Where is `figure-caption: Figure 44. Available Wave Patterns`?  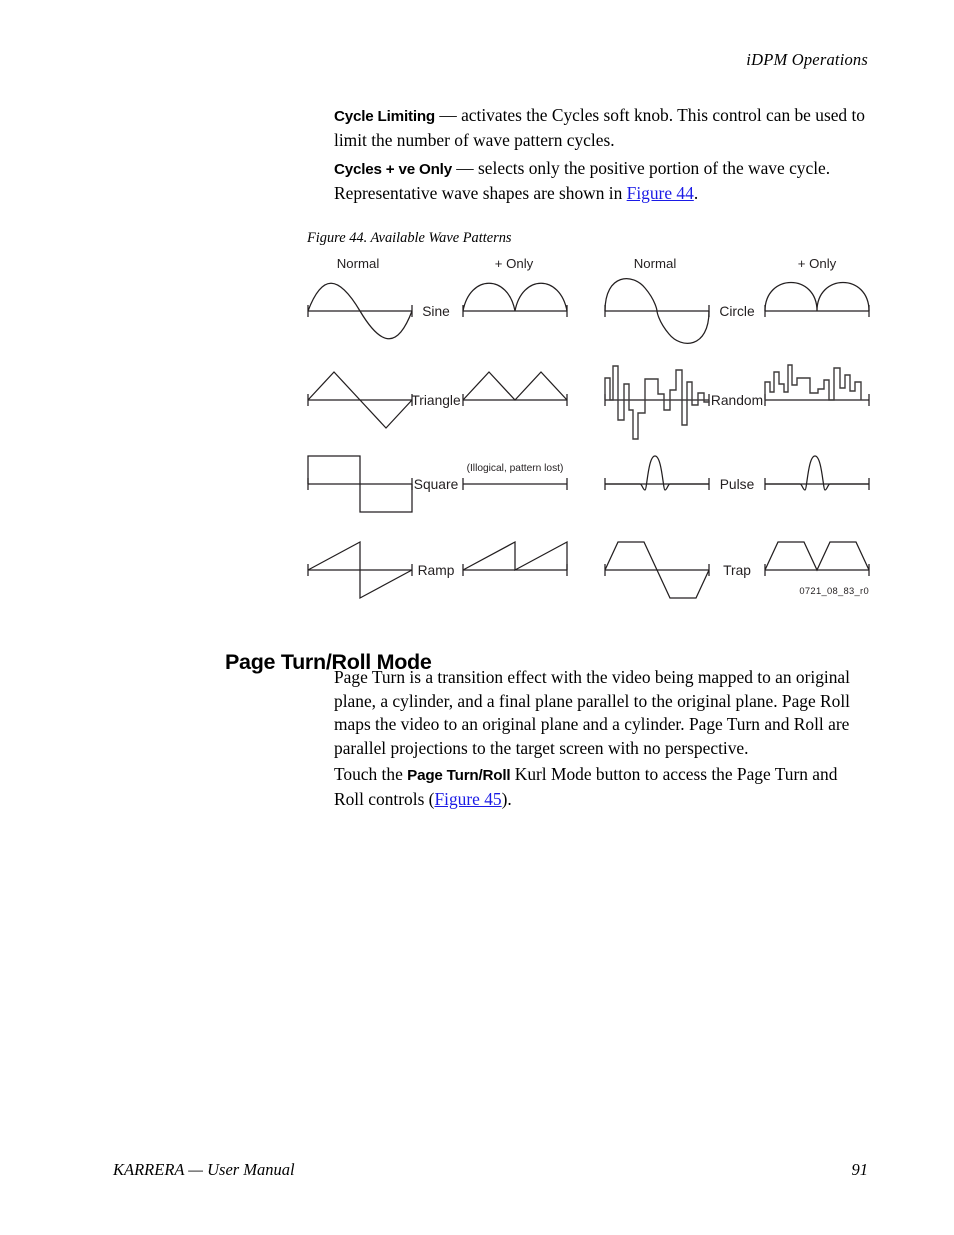 figure-caption: Figure 44. Available Wave Patterns is located at coordinates (409, 238).